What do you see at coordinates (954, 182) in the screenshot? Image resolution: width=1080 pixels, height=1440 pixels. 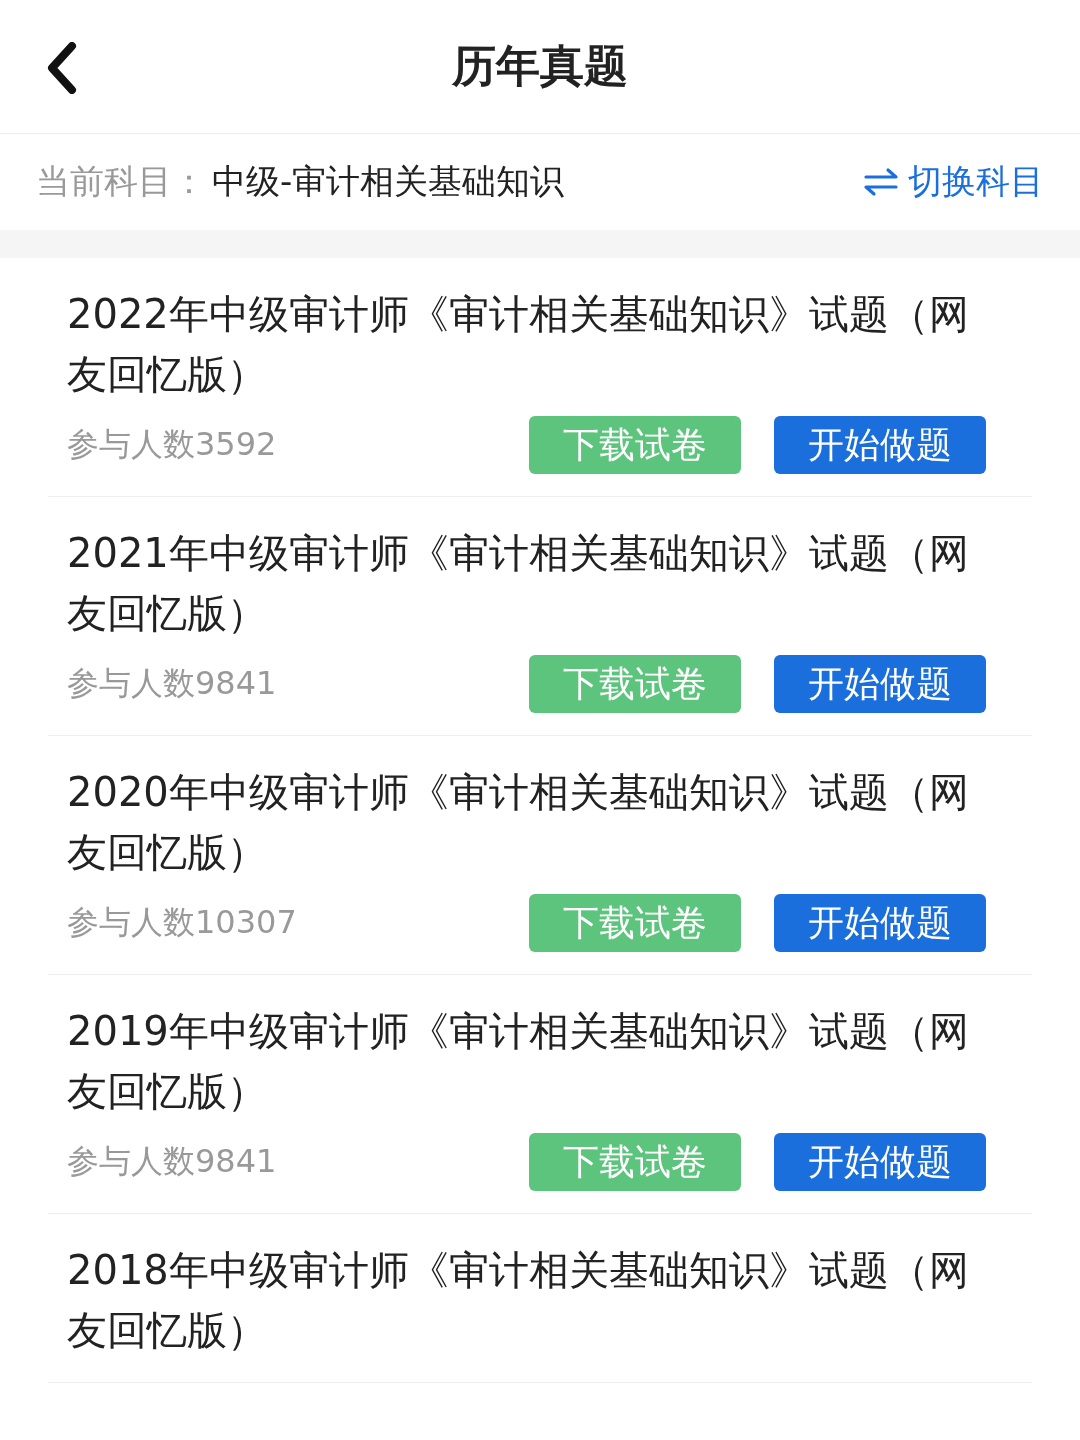 I see `switch-subject-button: 切换科目` at bounding box center [954, 182].